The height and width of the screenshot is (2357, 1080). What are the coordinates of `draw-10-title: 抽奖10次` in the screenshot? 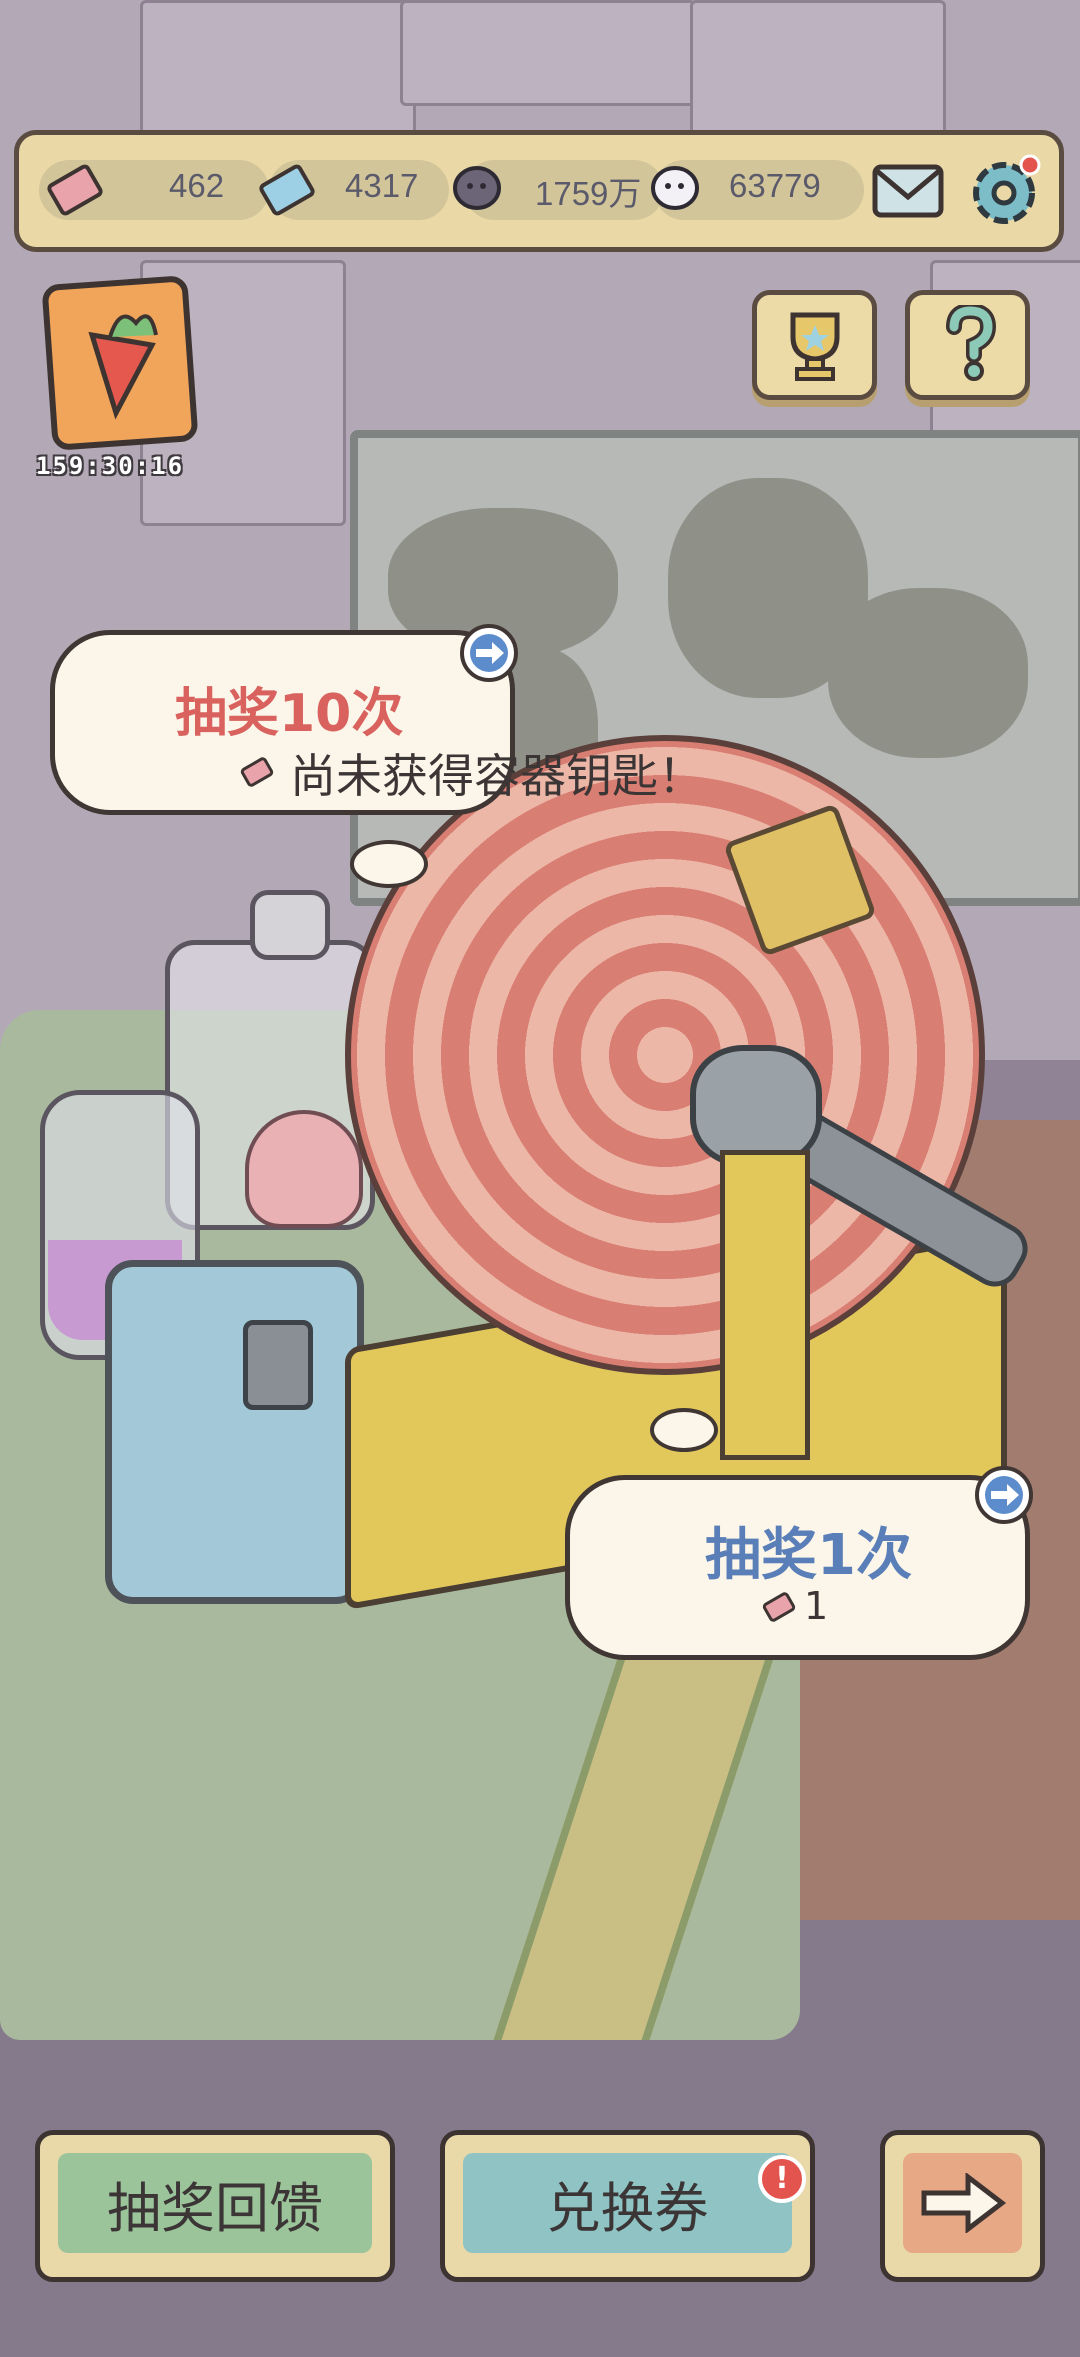 It's located at (289, 714).